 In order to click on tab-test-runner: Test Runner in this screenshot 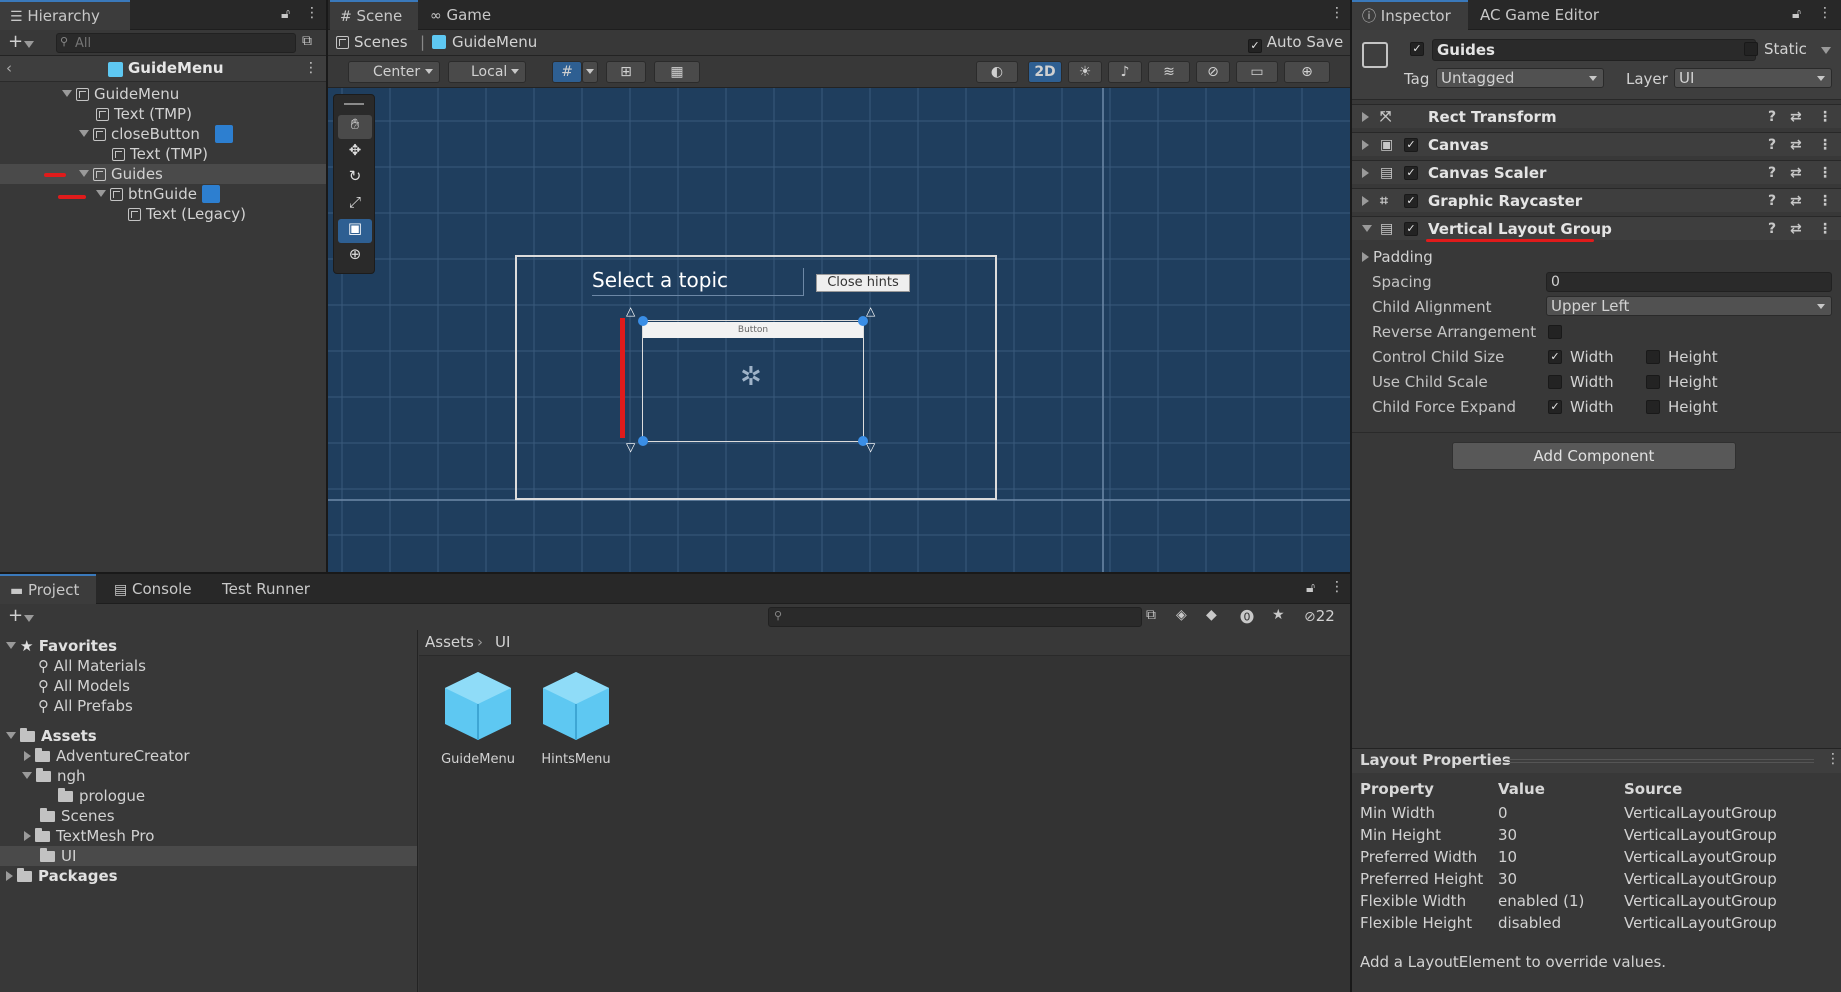, I will do `click(266, 589)`.